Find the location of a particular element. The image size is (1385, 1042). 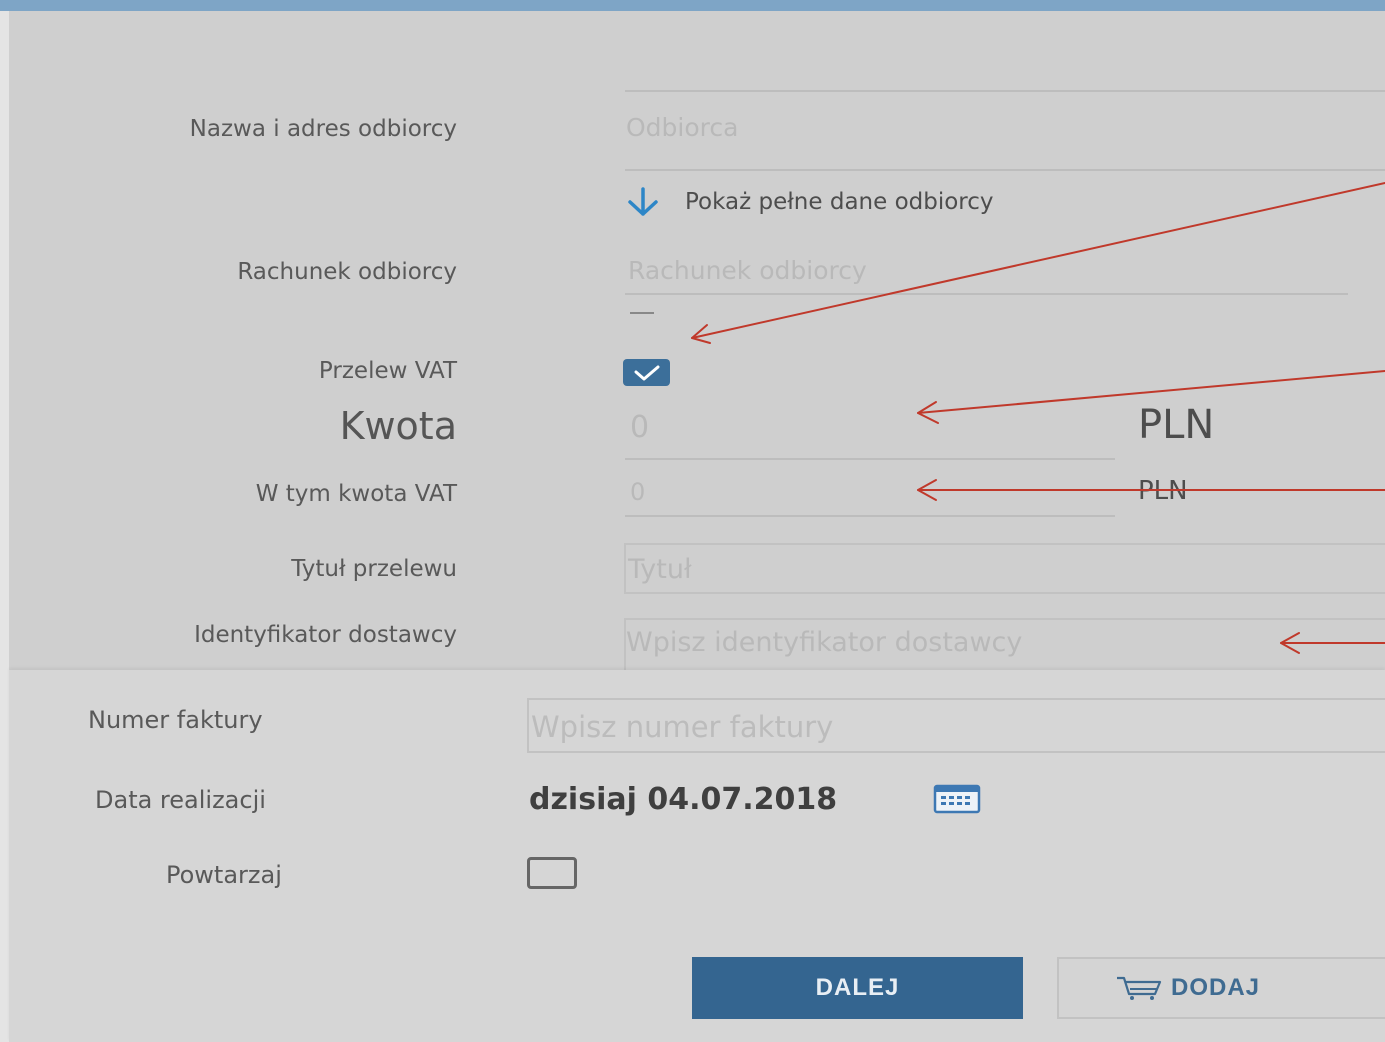

vat-transfer-checkbox is located at coordinates (646, 372).